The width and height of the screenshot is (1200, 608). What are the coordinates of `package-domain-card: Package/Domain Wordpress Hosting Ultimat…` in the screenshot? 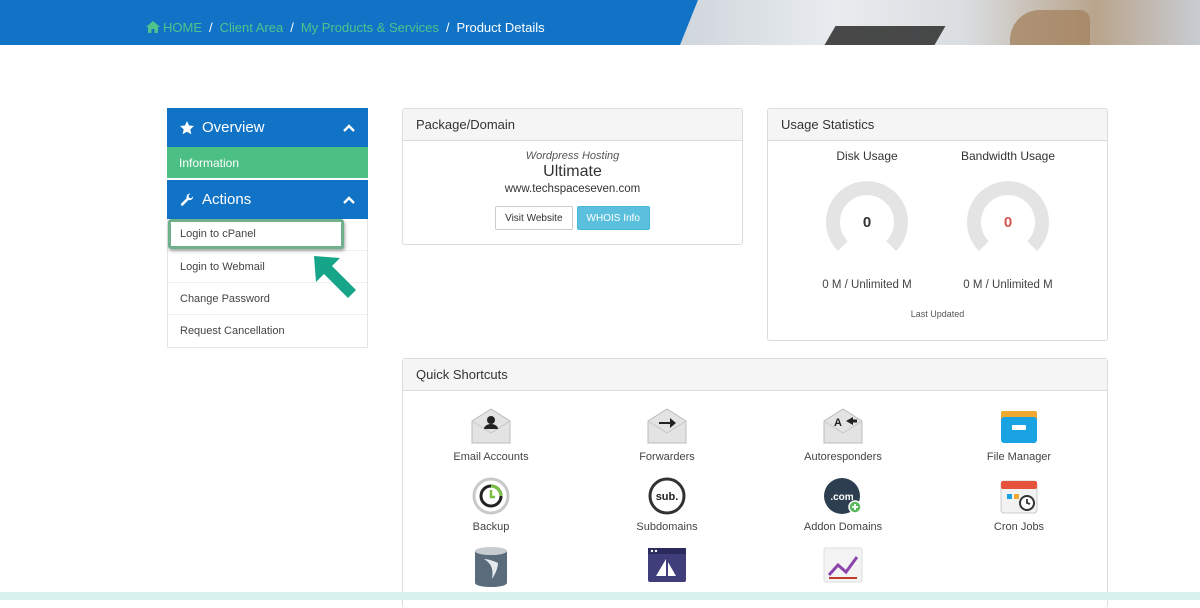 It's located at (572, 176).